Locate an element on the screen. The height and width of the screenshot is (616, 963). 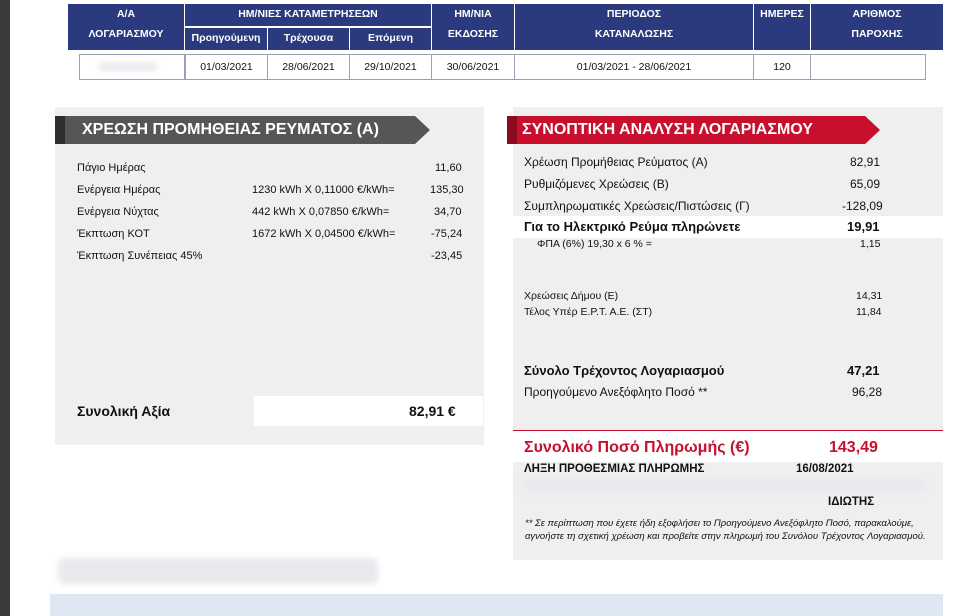
prev-unpaid-label: Προηγούμενο Ανεξόφλητο Ποσό ** is located at coordinates (616, 392).